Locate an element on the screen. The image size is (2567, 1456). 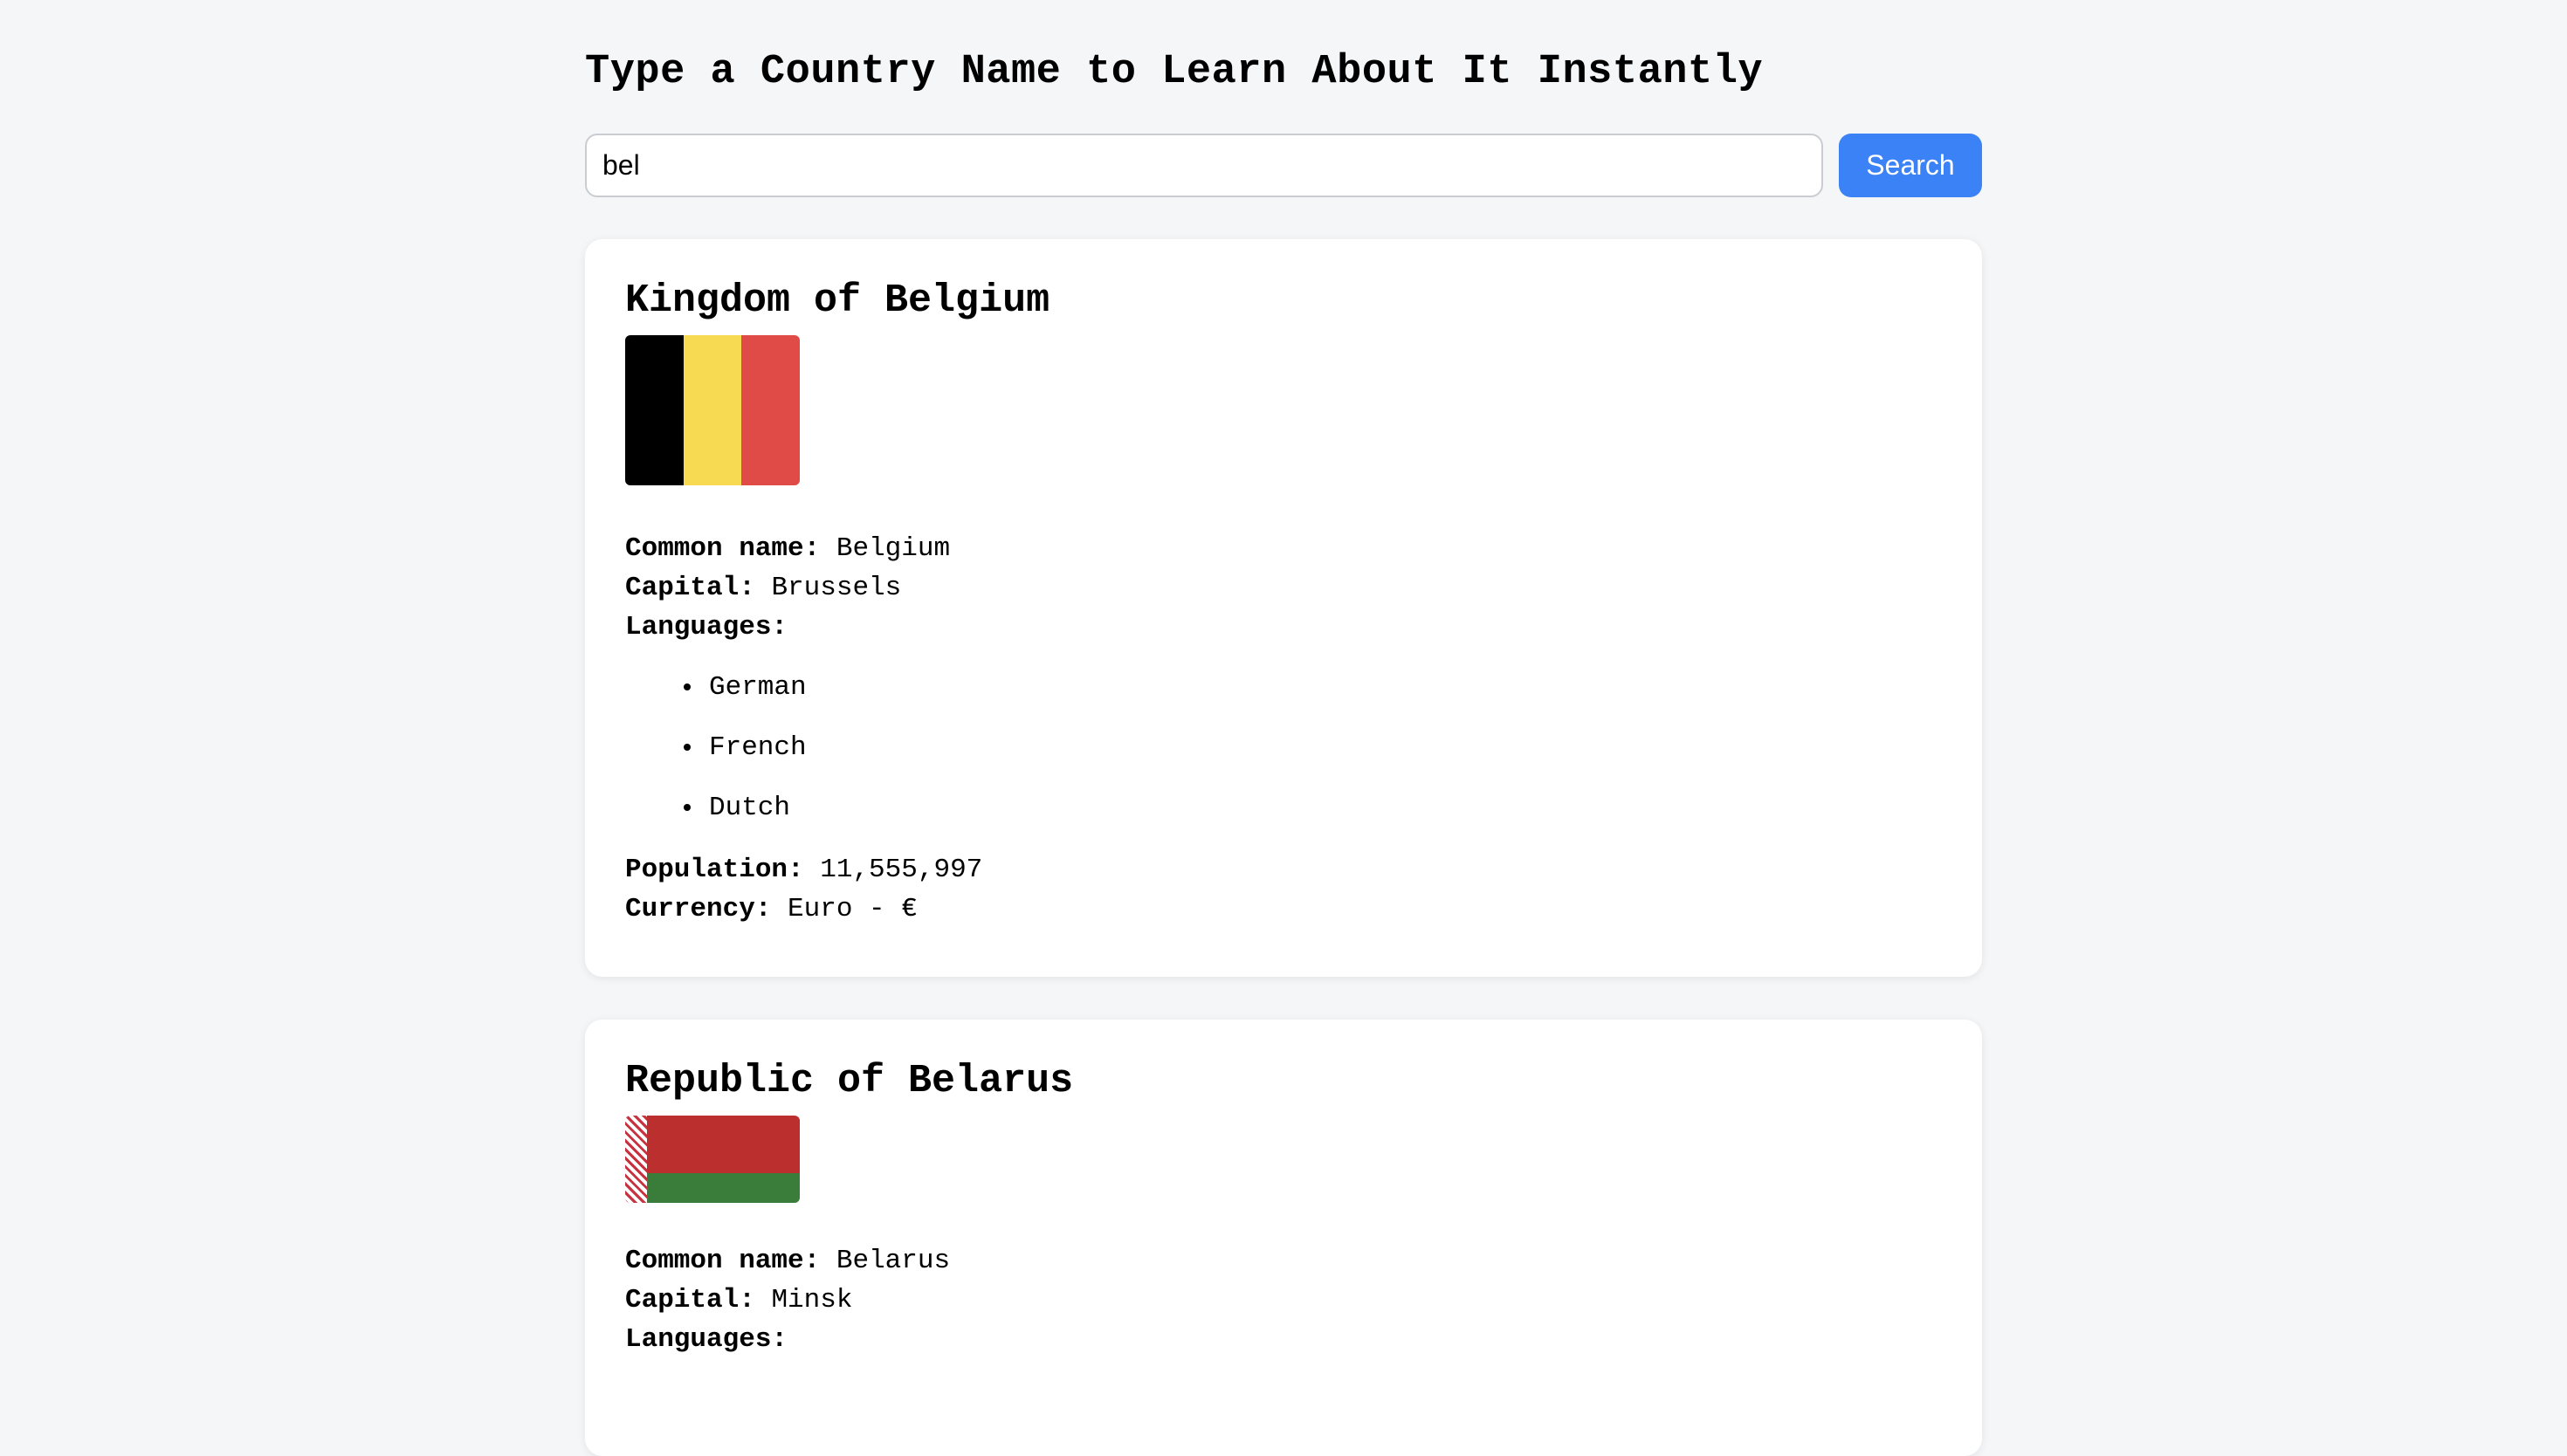
common-name-row: Common name: Belarus is located at coordinates (1283, 1261).